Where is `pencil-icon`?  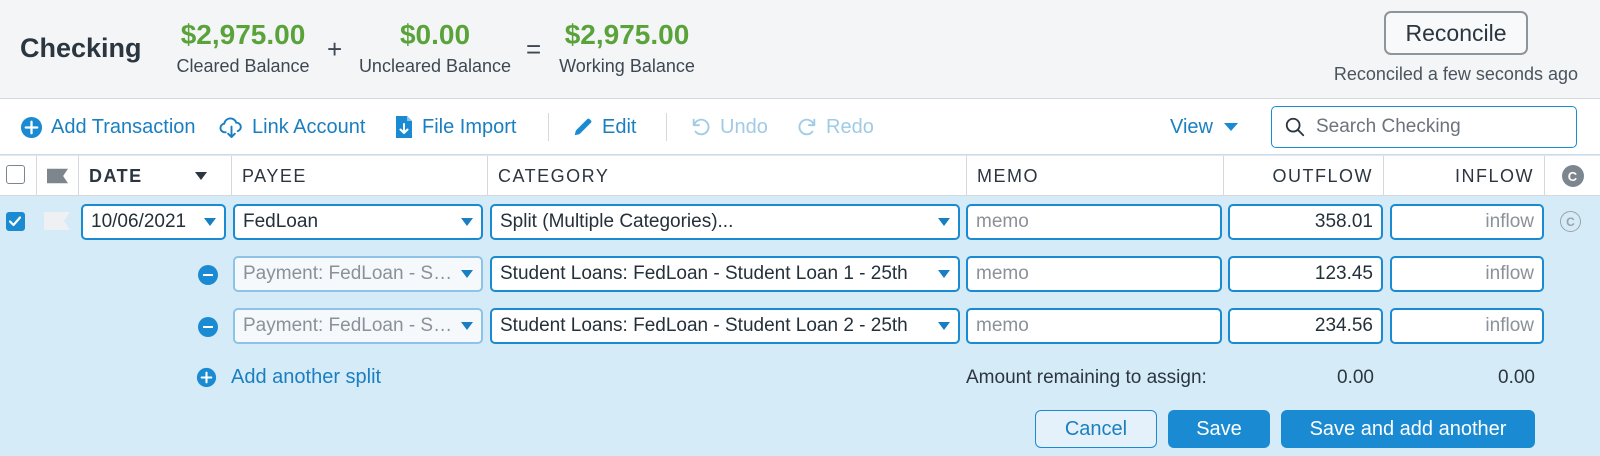 pencil-icon is located at coordinates (583, 127).